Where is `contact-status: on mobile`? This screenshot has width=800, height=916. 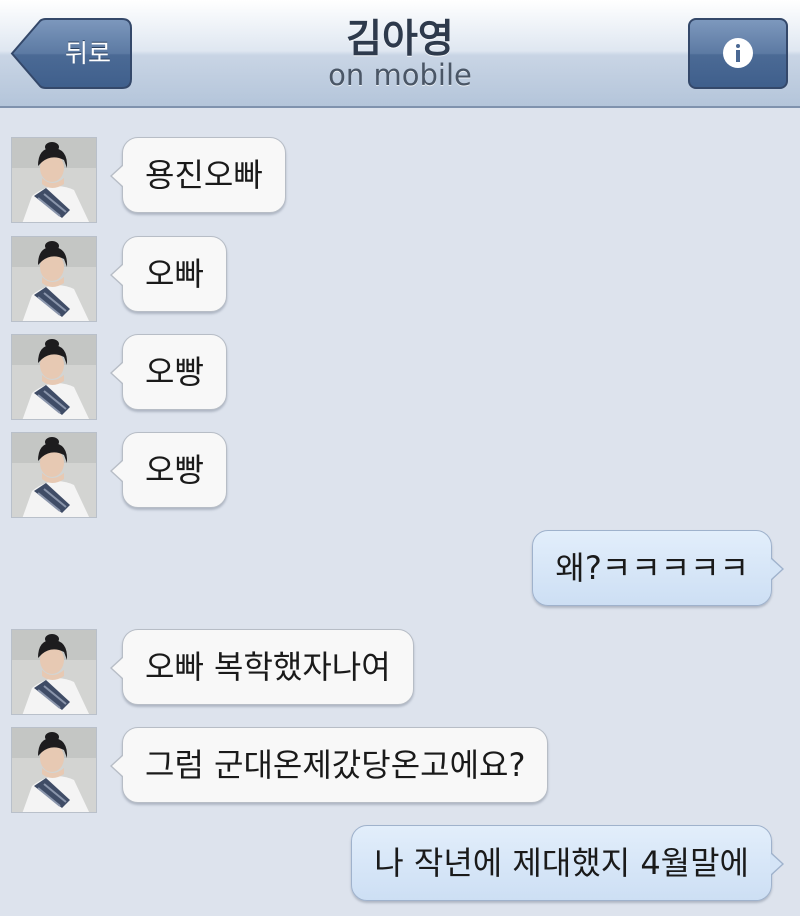
contact-status: on mobile is located at coordinates (400, 75).